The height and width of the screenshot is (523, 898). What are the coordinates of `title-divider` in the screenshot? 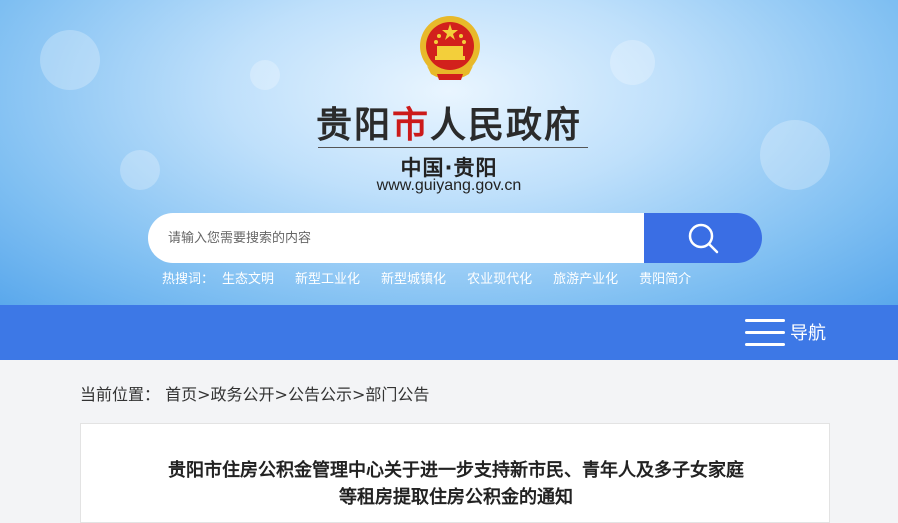 It's located at (453, 147).